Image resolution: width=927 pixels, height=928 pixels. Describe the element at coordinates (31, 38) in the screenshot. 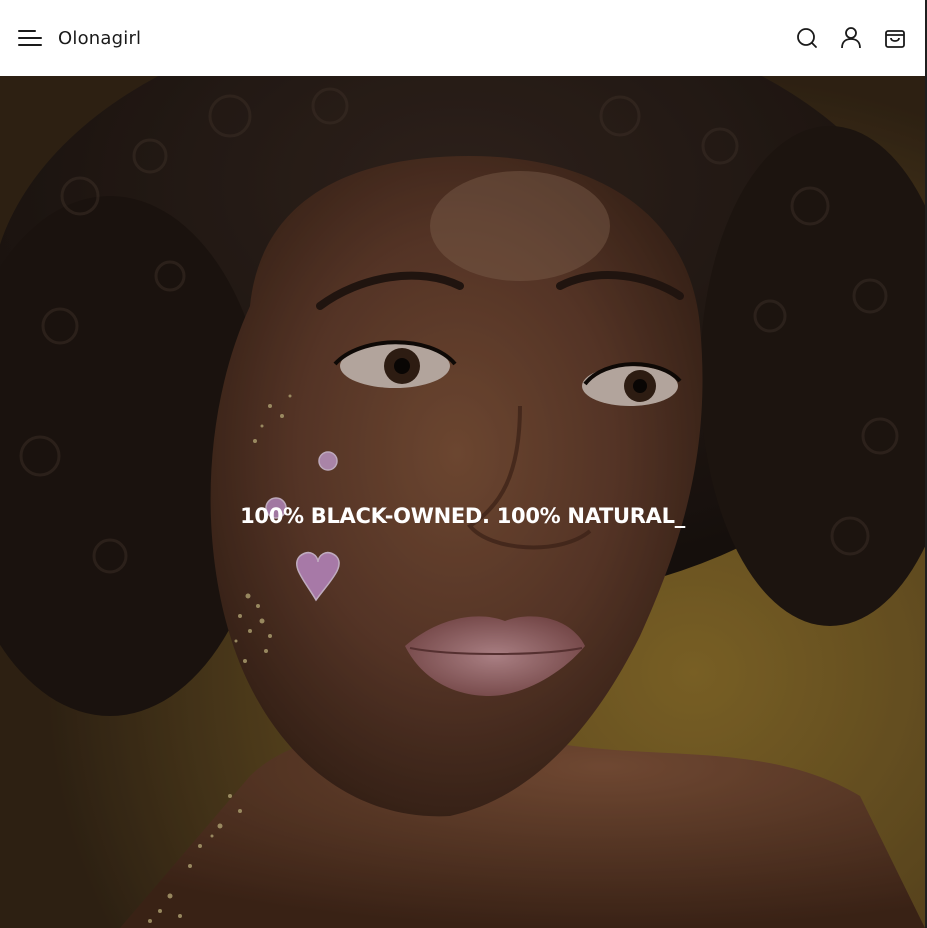

I see `hamburger-menu-icon` at that location.